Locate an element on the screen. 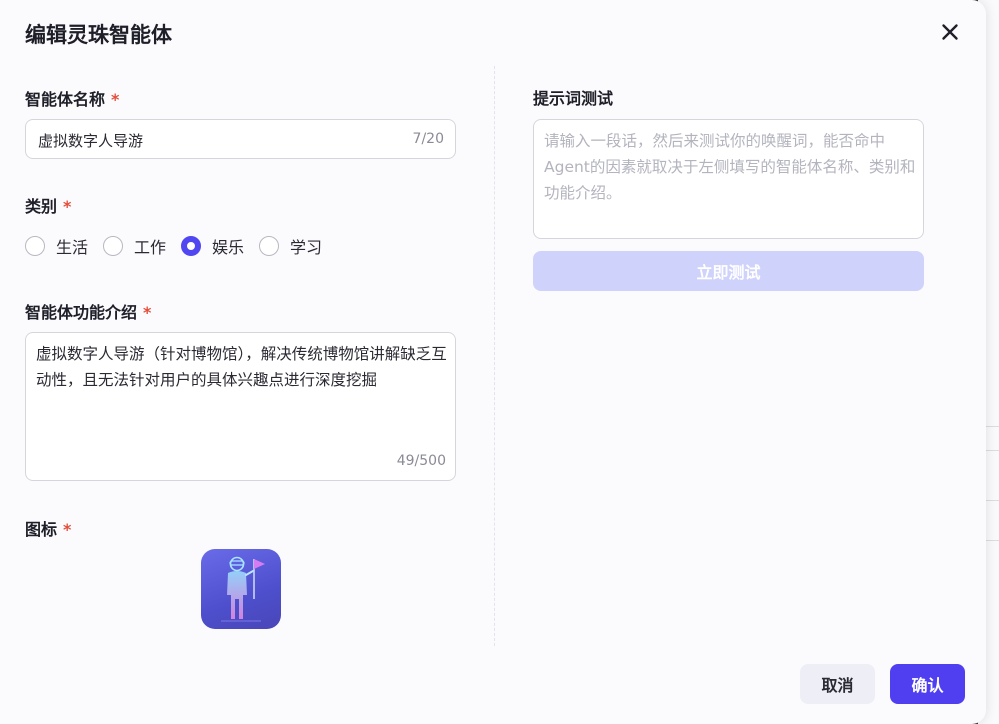 Image resolution: width=999 pixels, height=724 pixels. name-input: 虚拟数字人导游 7/20 is located at coordinates (240, 139).